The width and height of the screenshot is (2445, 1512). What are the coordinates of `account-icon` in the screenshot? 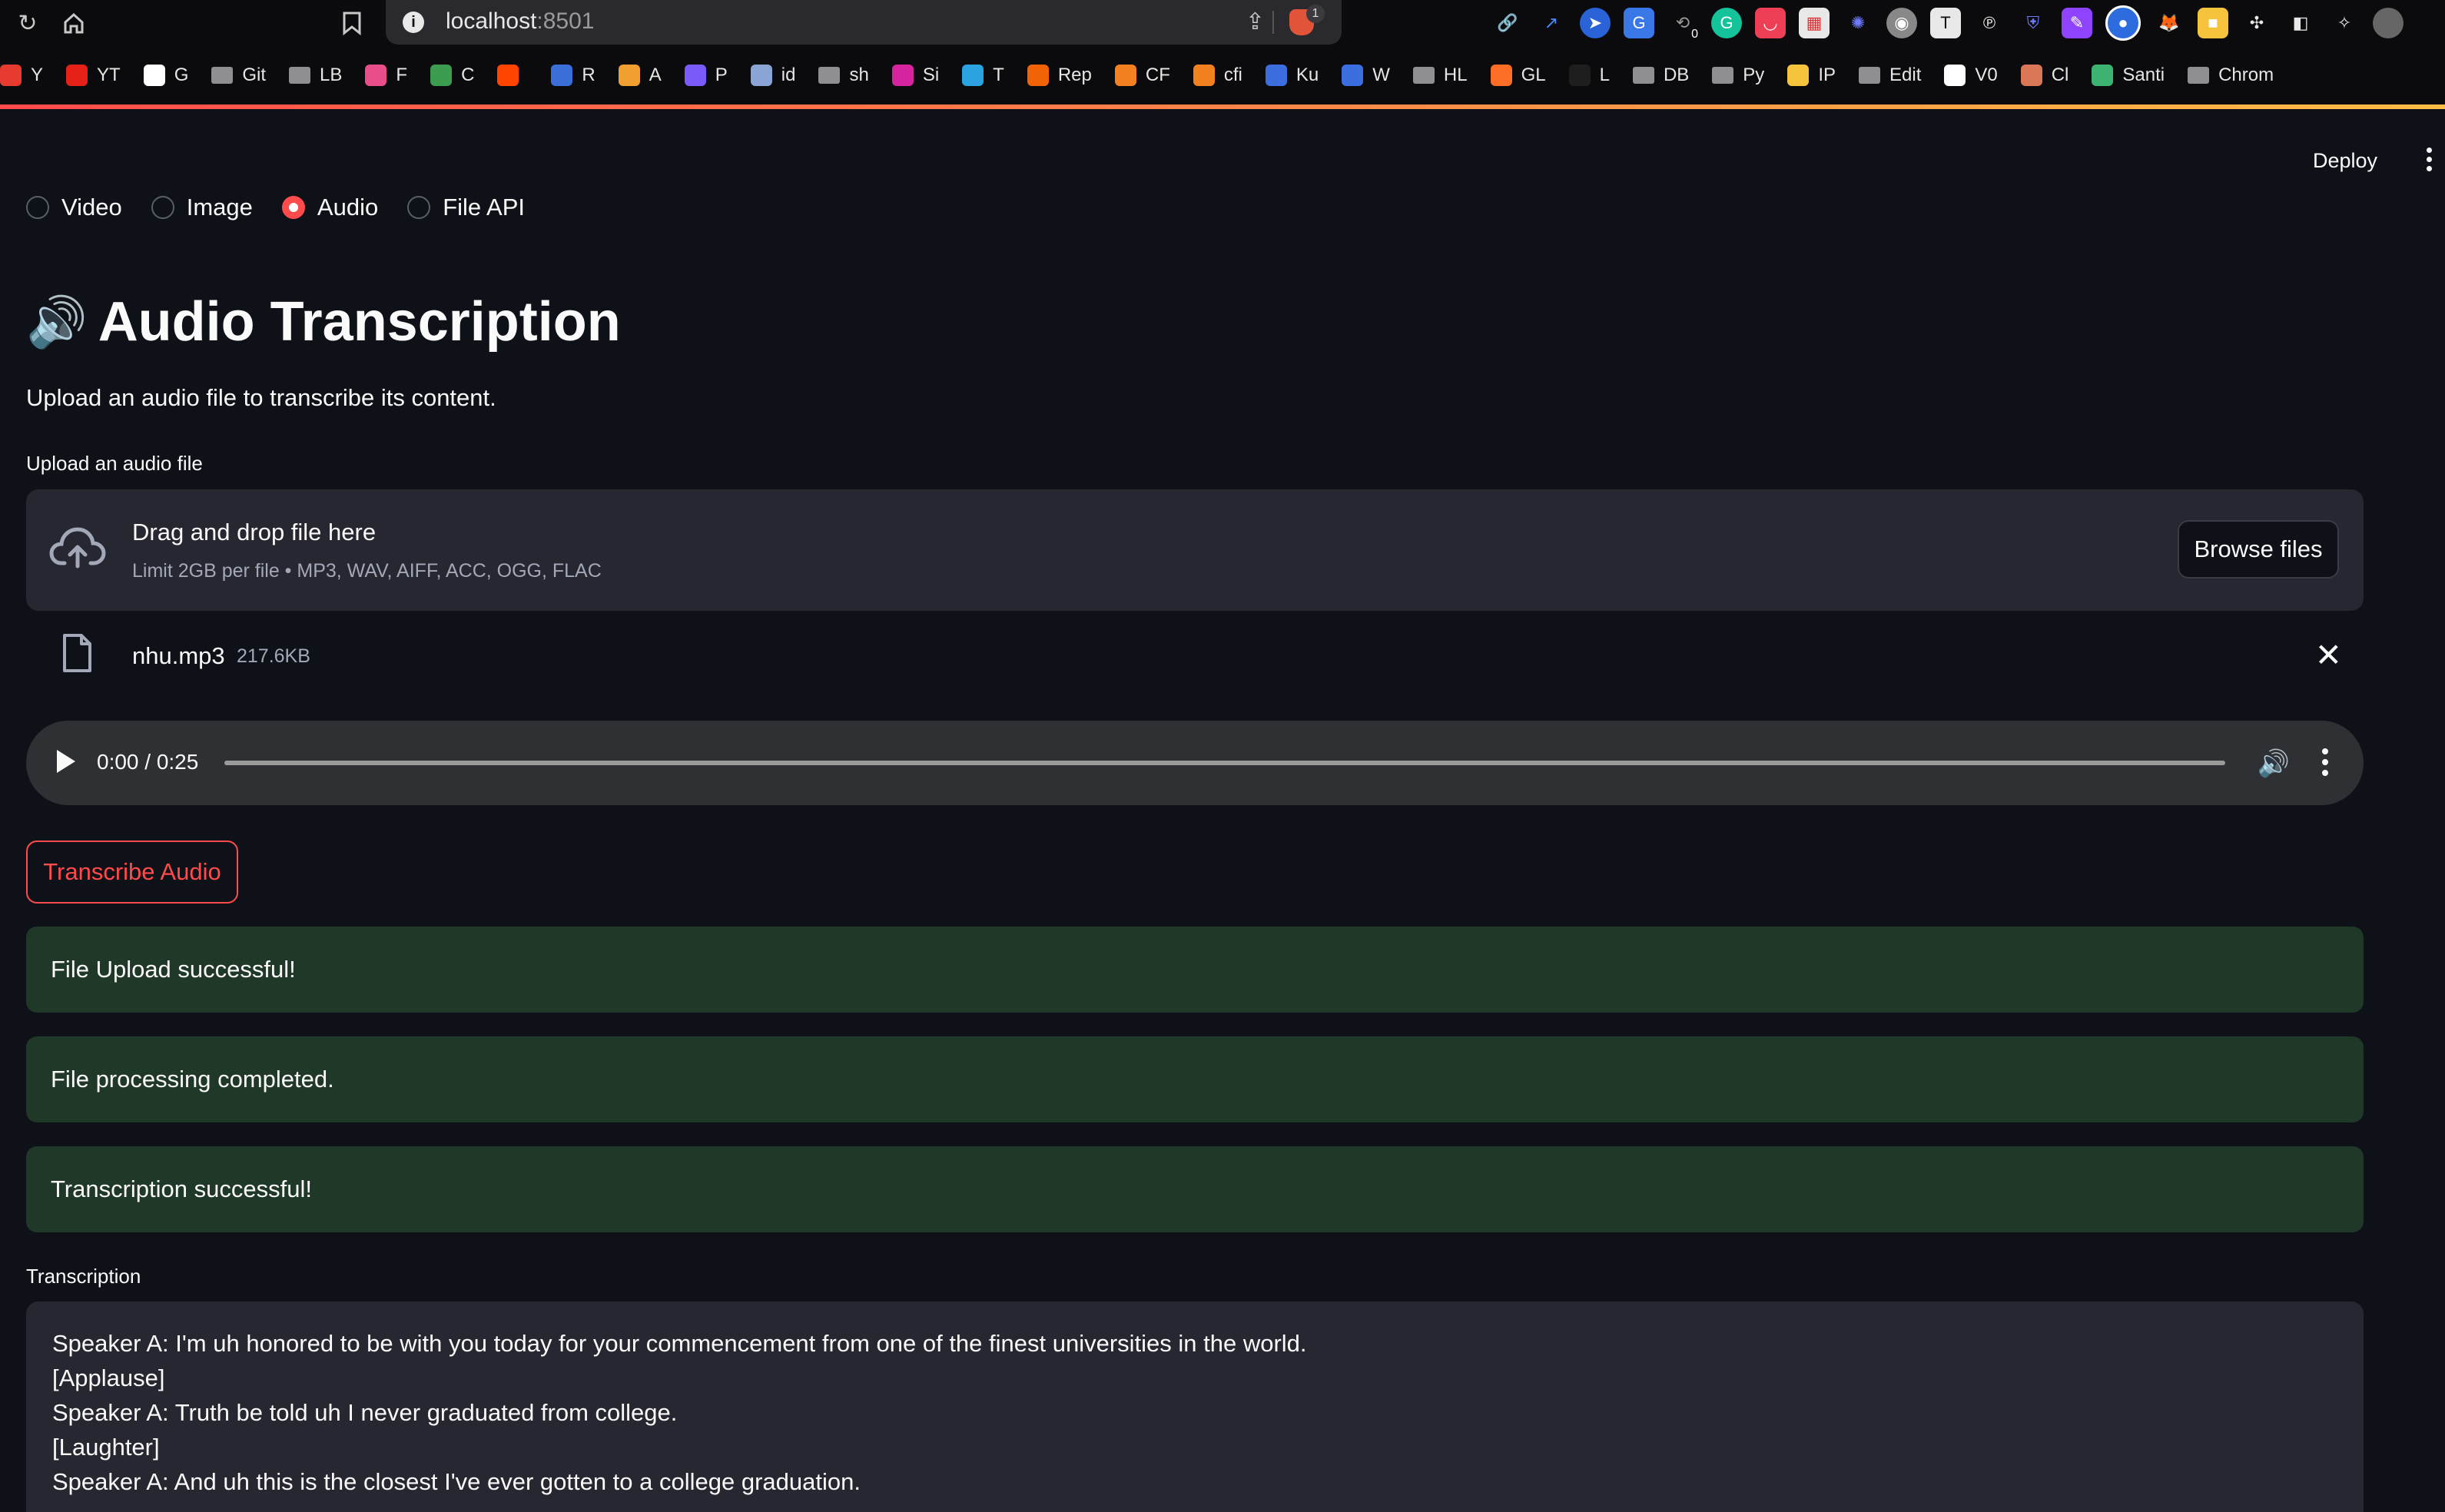 It's located at (2388, 23).